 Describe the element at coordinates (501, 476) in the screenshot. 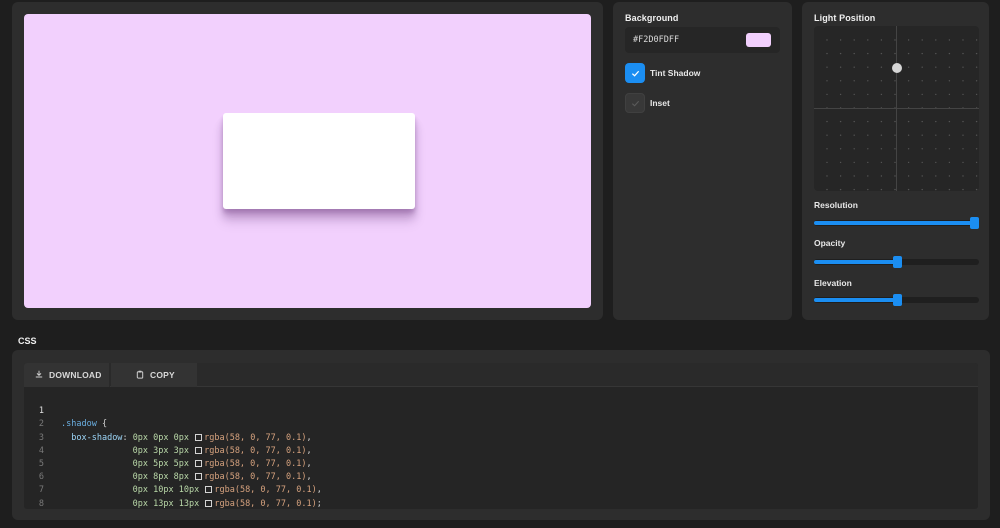

I see `code-line: 6 0px 10px 10px rgba(58, 0, 77, 0.1),` at that location.